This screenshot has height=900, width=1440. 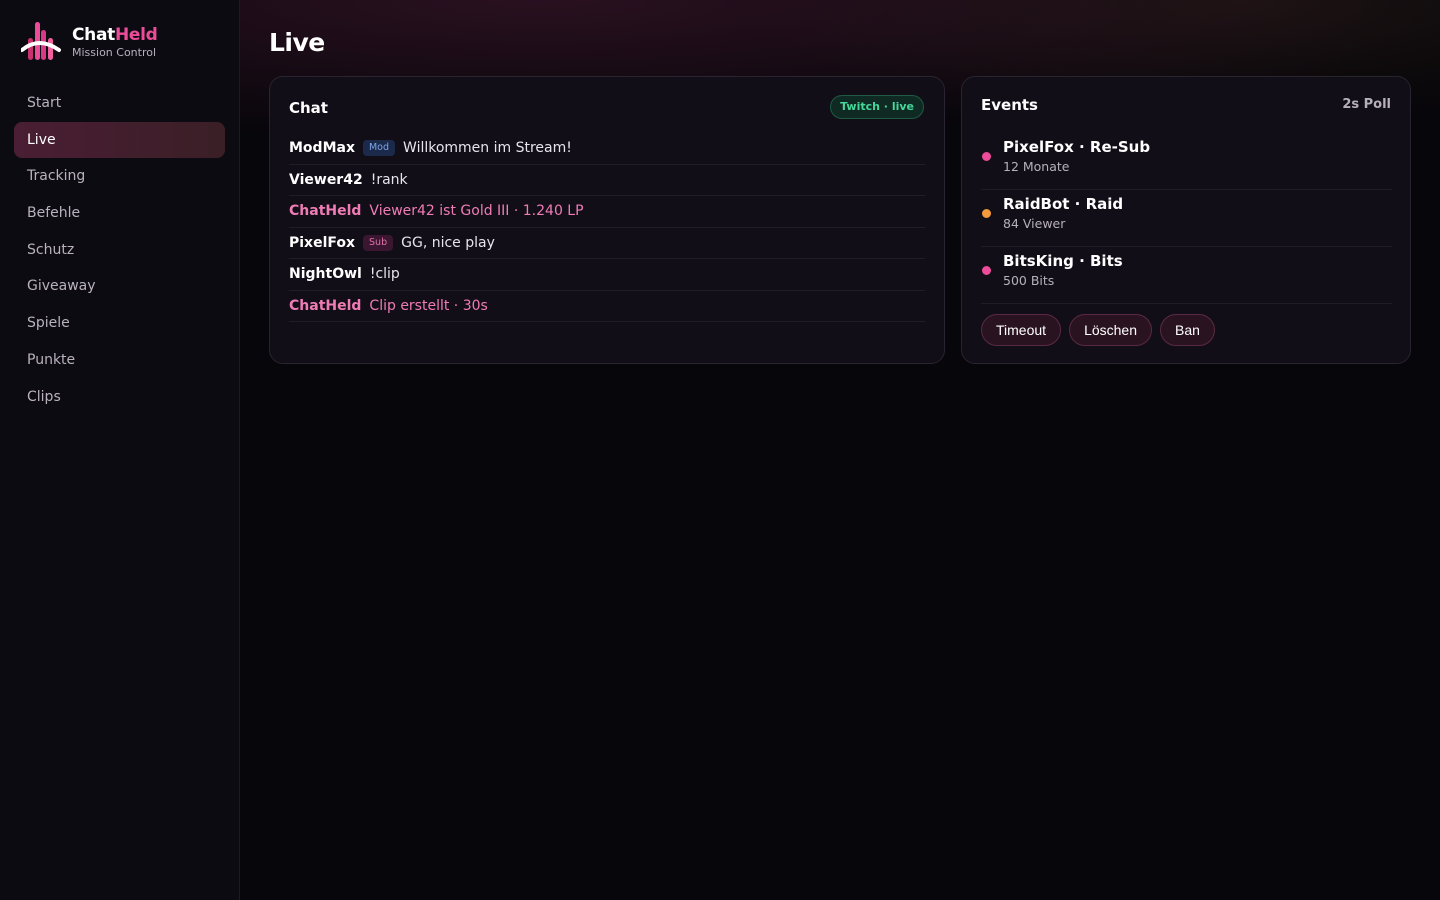 I want to click on event-detail: 84 Viewer, so click(x=1034, y=223).